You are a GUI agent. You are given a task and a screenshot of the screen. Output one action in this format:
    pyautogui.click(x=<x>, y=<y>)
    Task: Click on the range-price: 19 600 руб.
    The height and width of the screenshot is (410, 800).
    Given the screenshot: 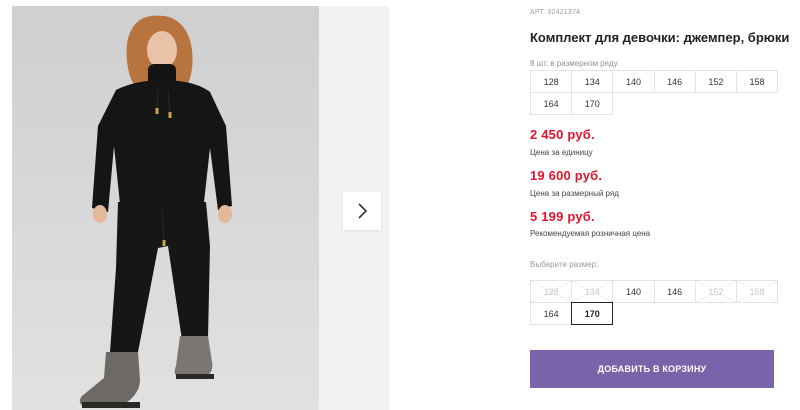 What is the action you would take?
    pyautogui.click(x=566, y=175)
    